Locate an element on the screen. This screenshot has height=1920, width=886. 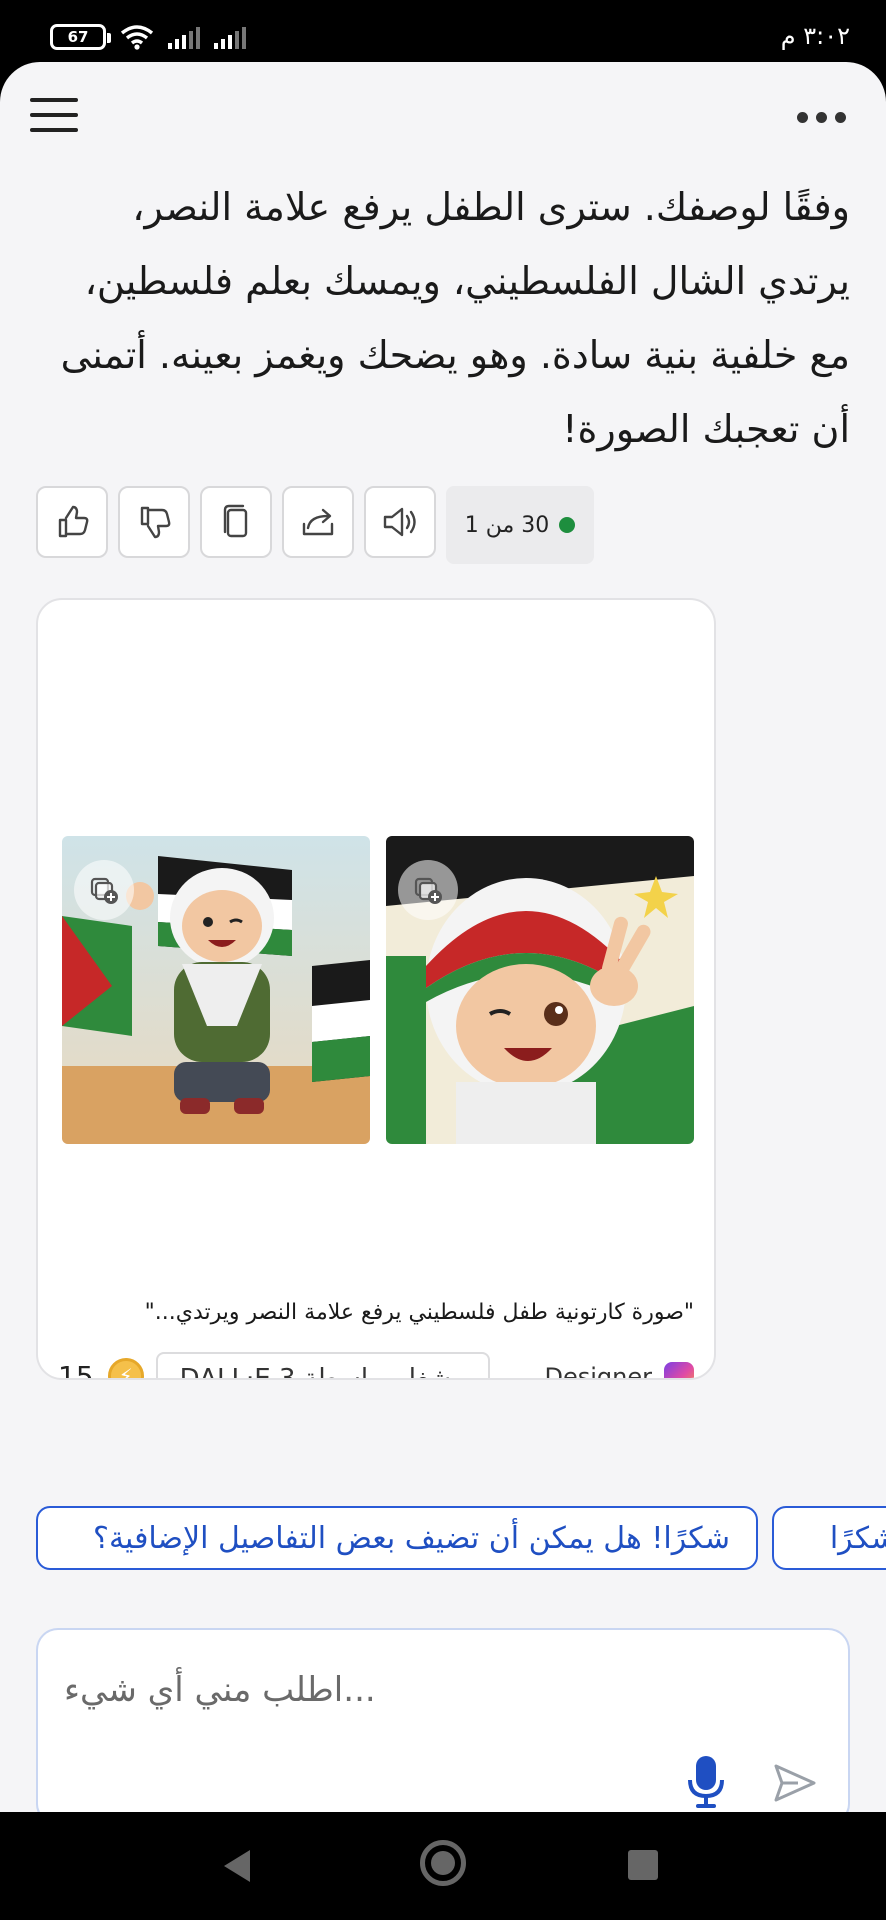
boost-value: 15 is located at coordinates (76, 1369).